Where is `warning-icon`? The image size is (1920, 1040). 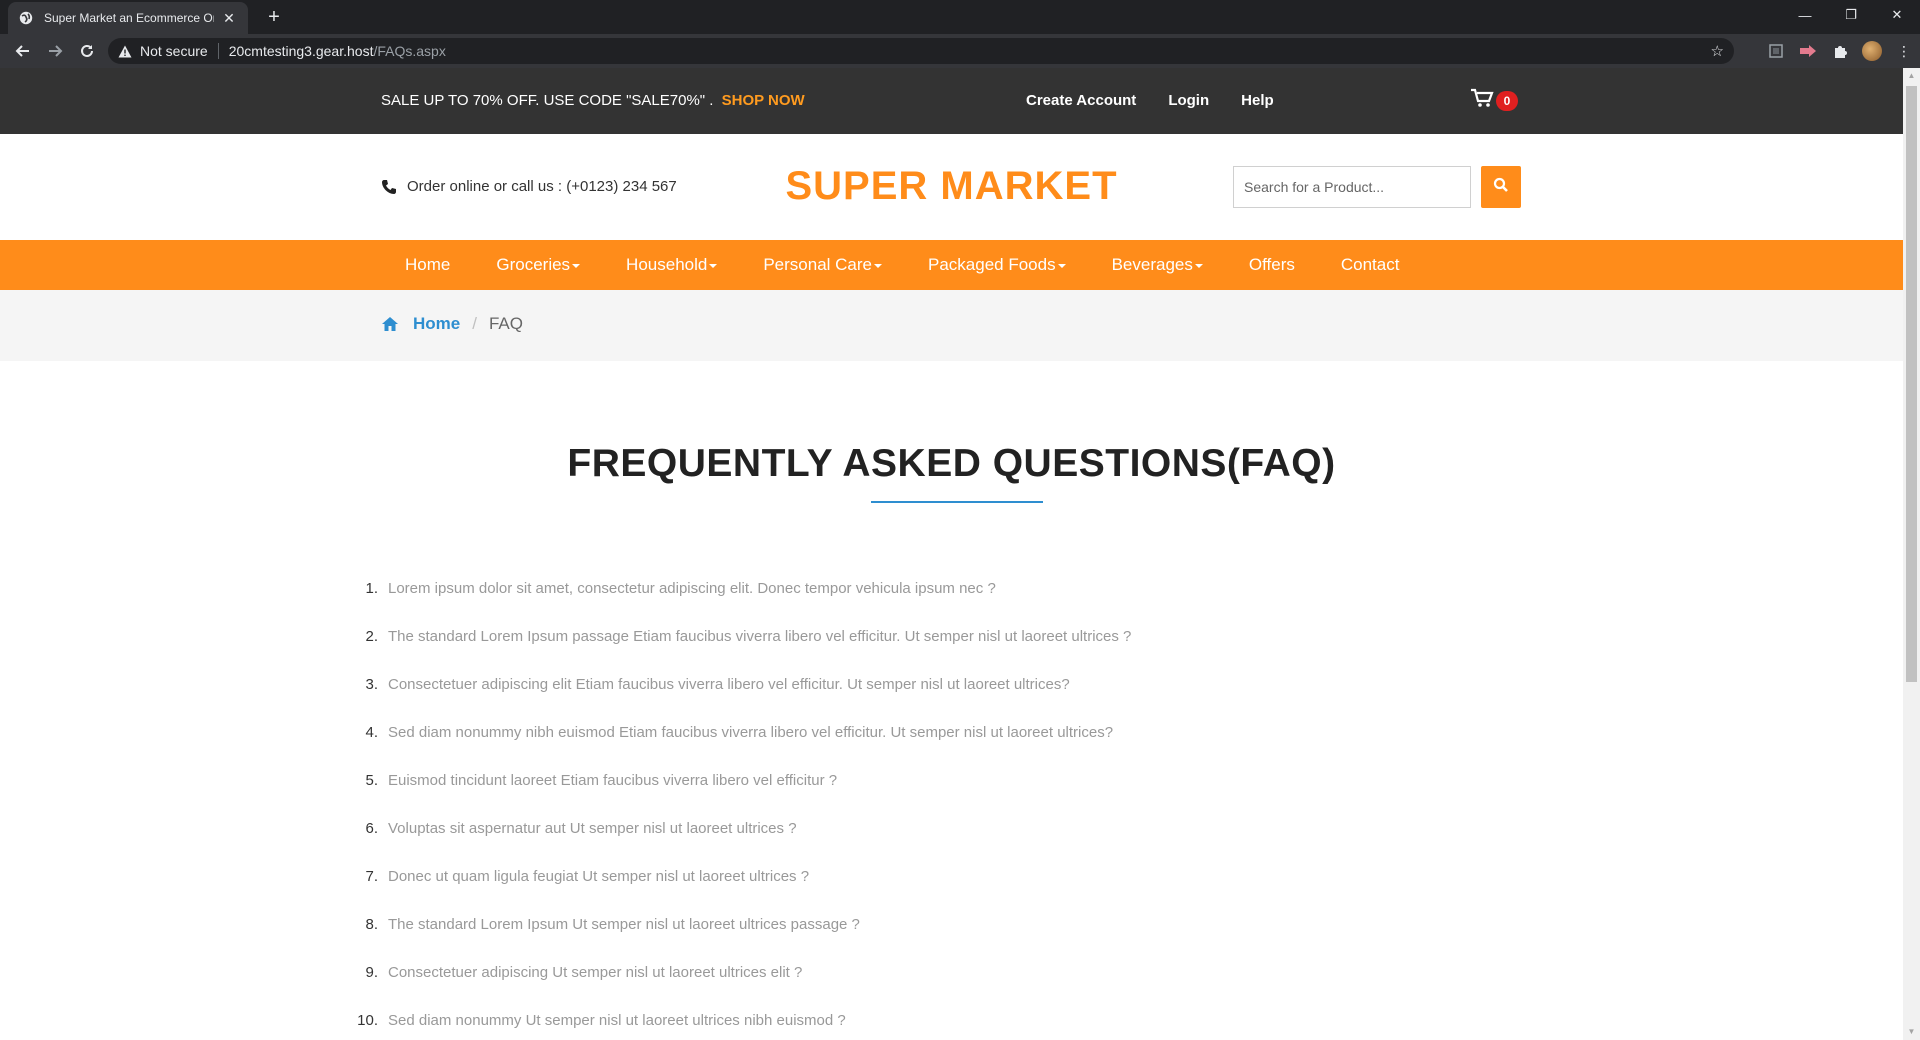 warning-icon is located at coordinates (126, 51).